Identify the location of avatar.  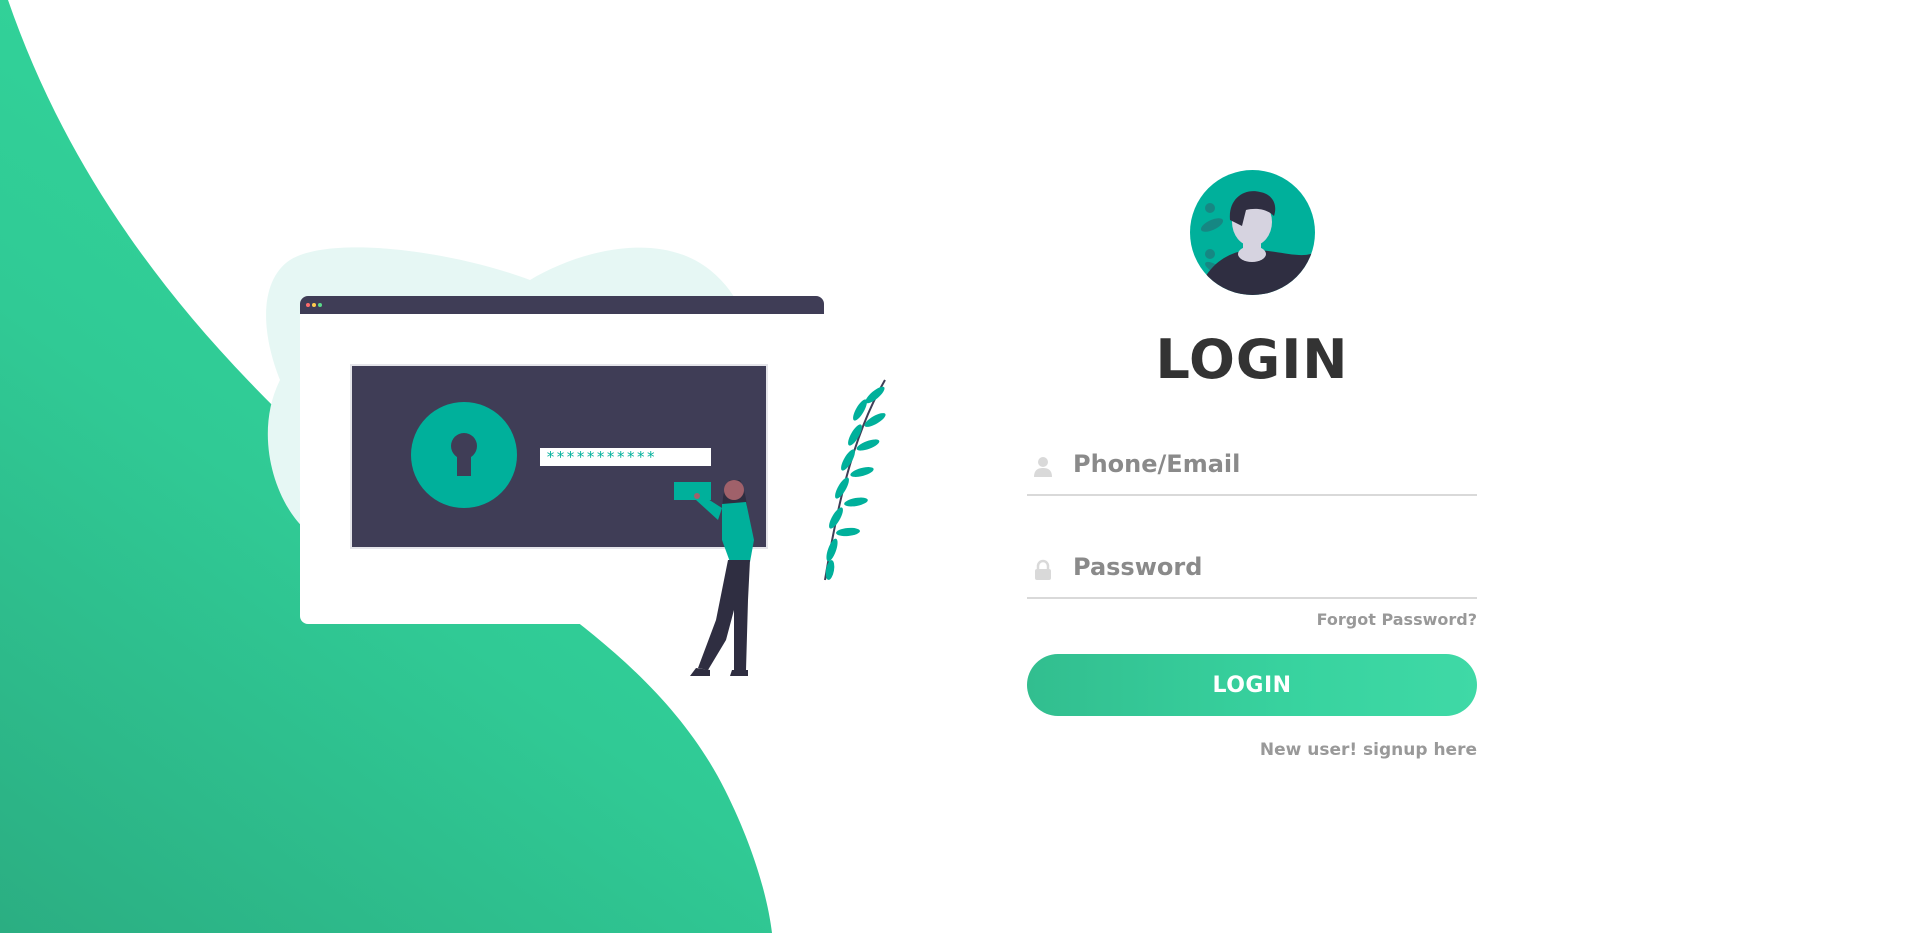
(1252, 232).